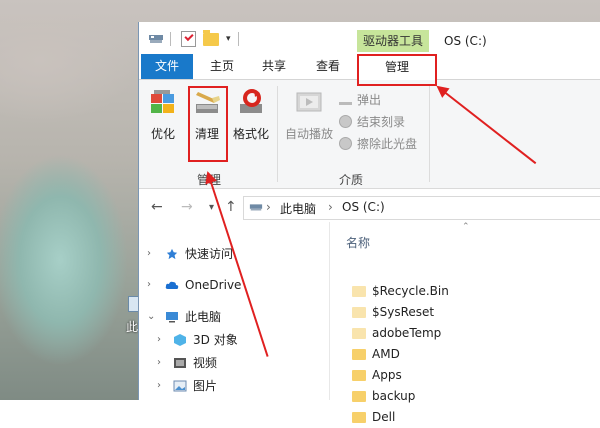 The width and height of the screenshot is (600, 428). What do you see at coordinates (351, 180) in the screenshot?
I see `group-label-media: 介质` at bounding box center [351, 180].